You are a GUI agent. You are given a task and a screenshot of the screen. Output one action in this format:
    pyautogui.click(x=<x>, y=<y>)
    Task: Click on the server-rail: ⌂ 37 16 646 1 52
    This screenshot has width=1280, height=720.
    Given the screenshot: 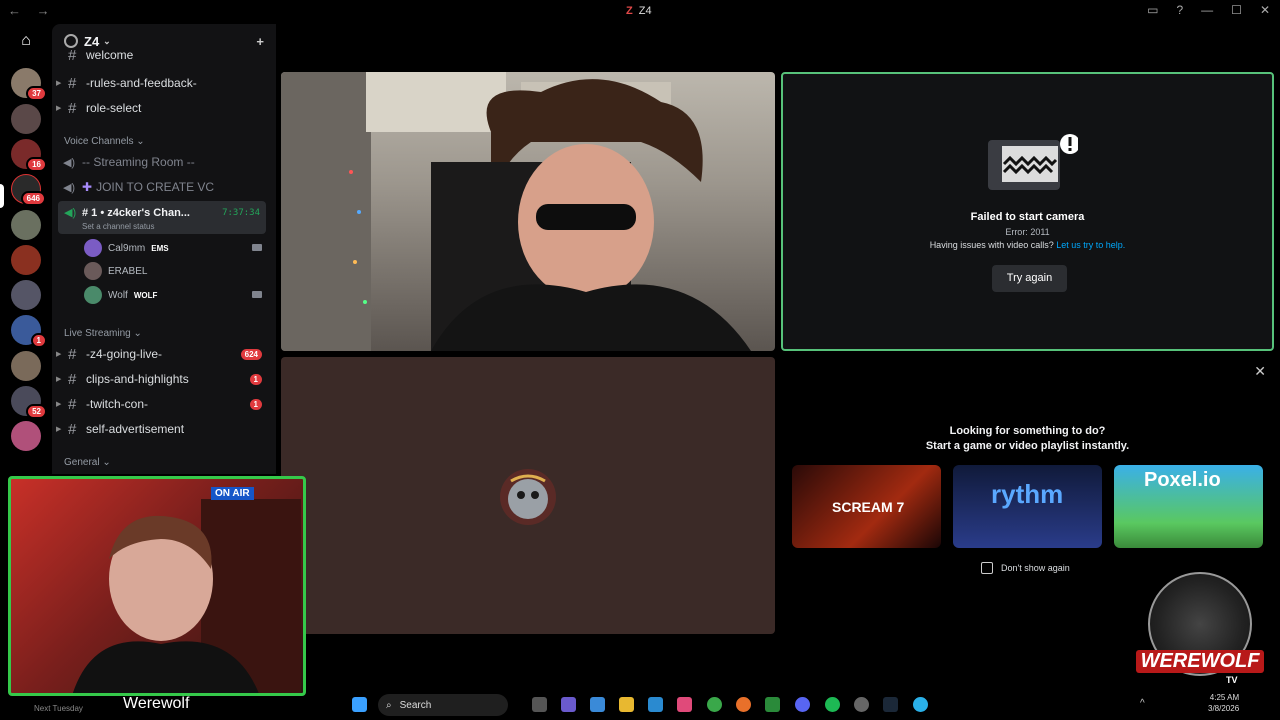 What is the action you would take?
    pyautogui.click(x=26, y=249)
    